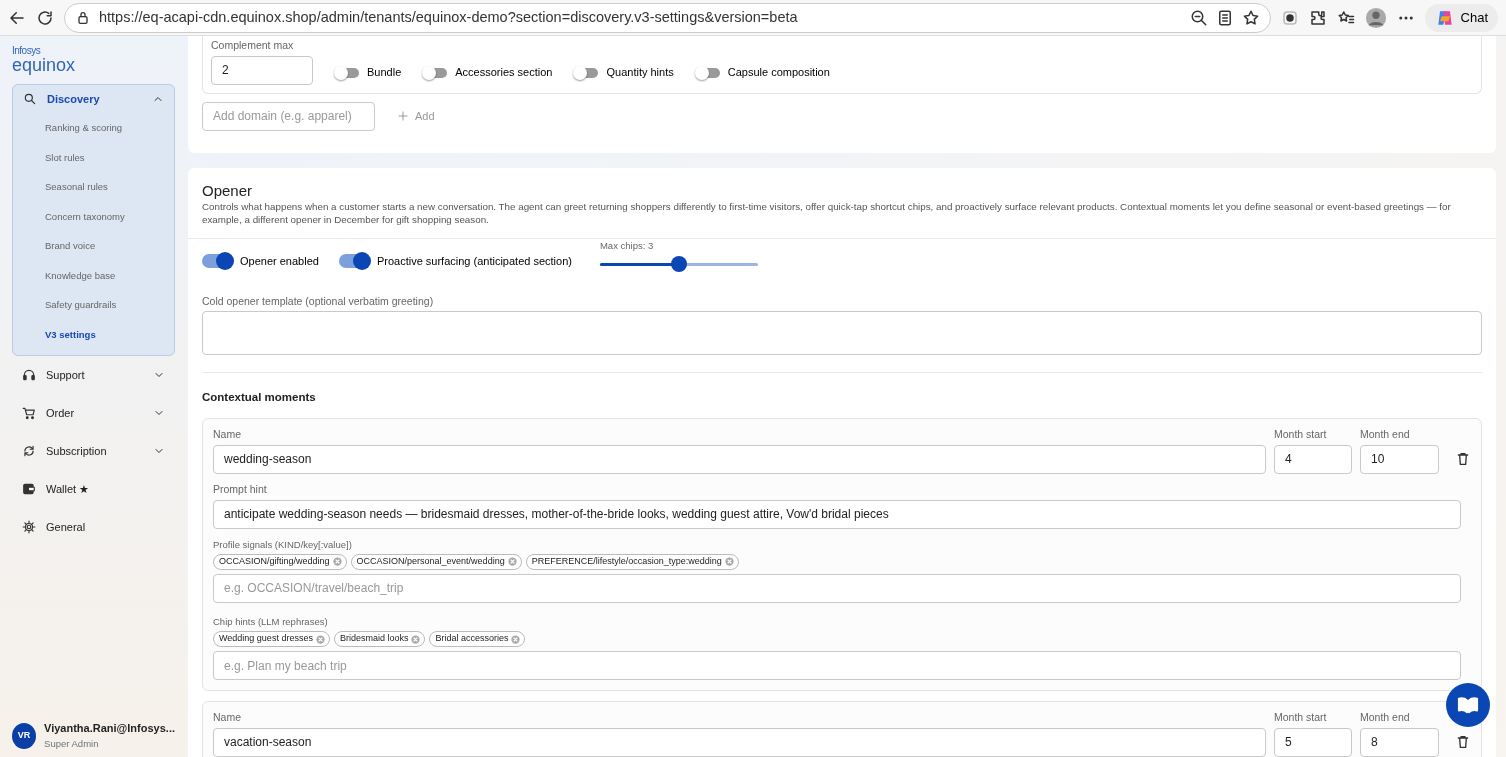 The image size is (1506, 757). I want to click on input-field: Add domain (e.g. apparel), so click(288, 116).